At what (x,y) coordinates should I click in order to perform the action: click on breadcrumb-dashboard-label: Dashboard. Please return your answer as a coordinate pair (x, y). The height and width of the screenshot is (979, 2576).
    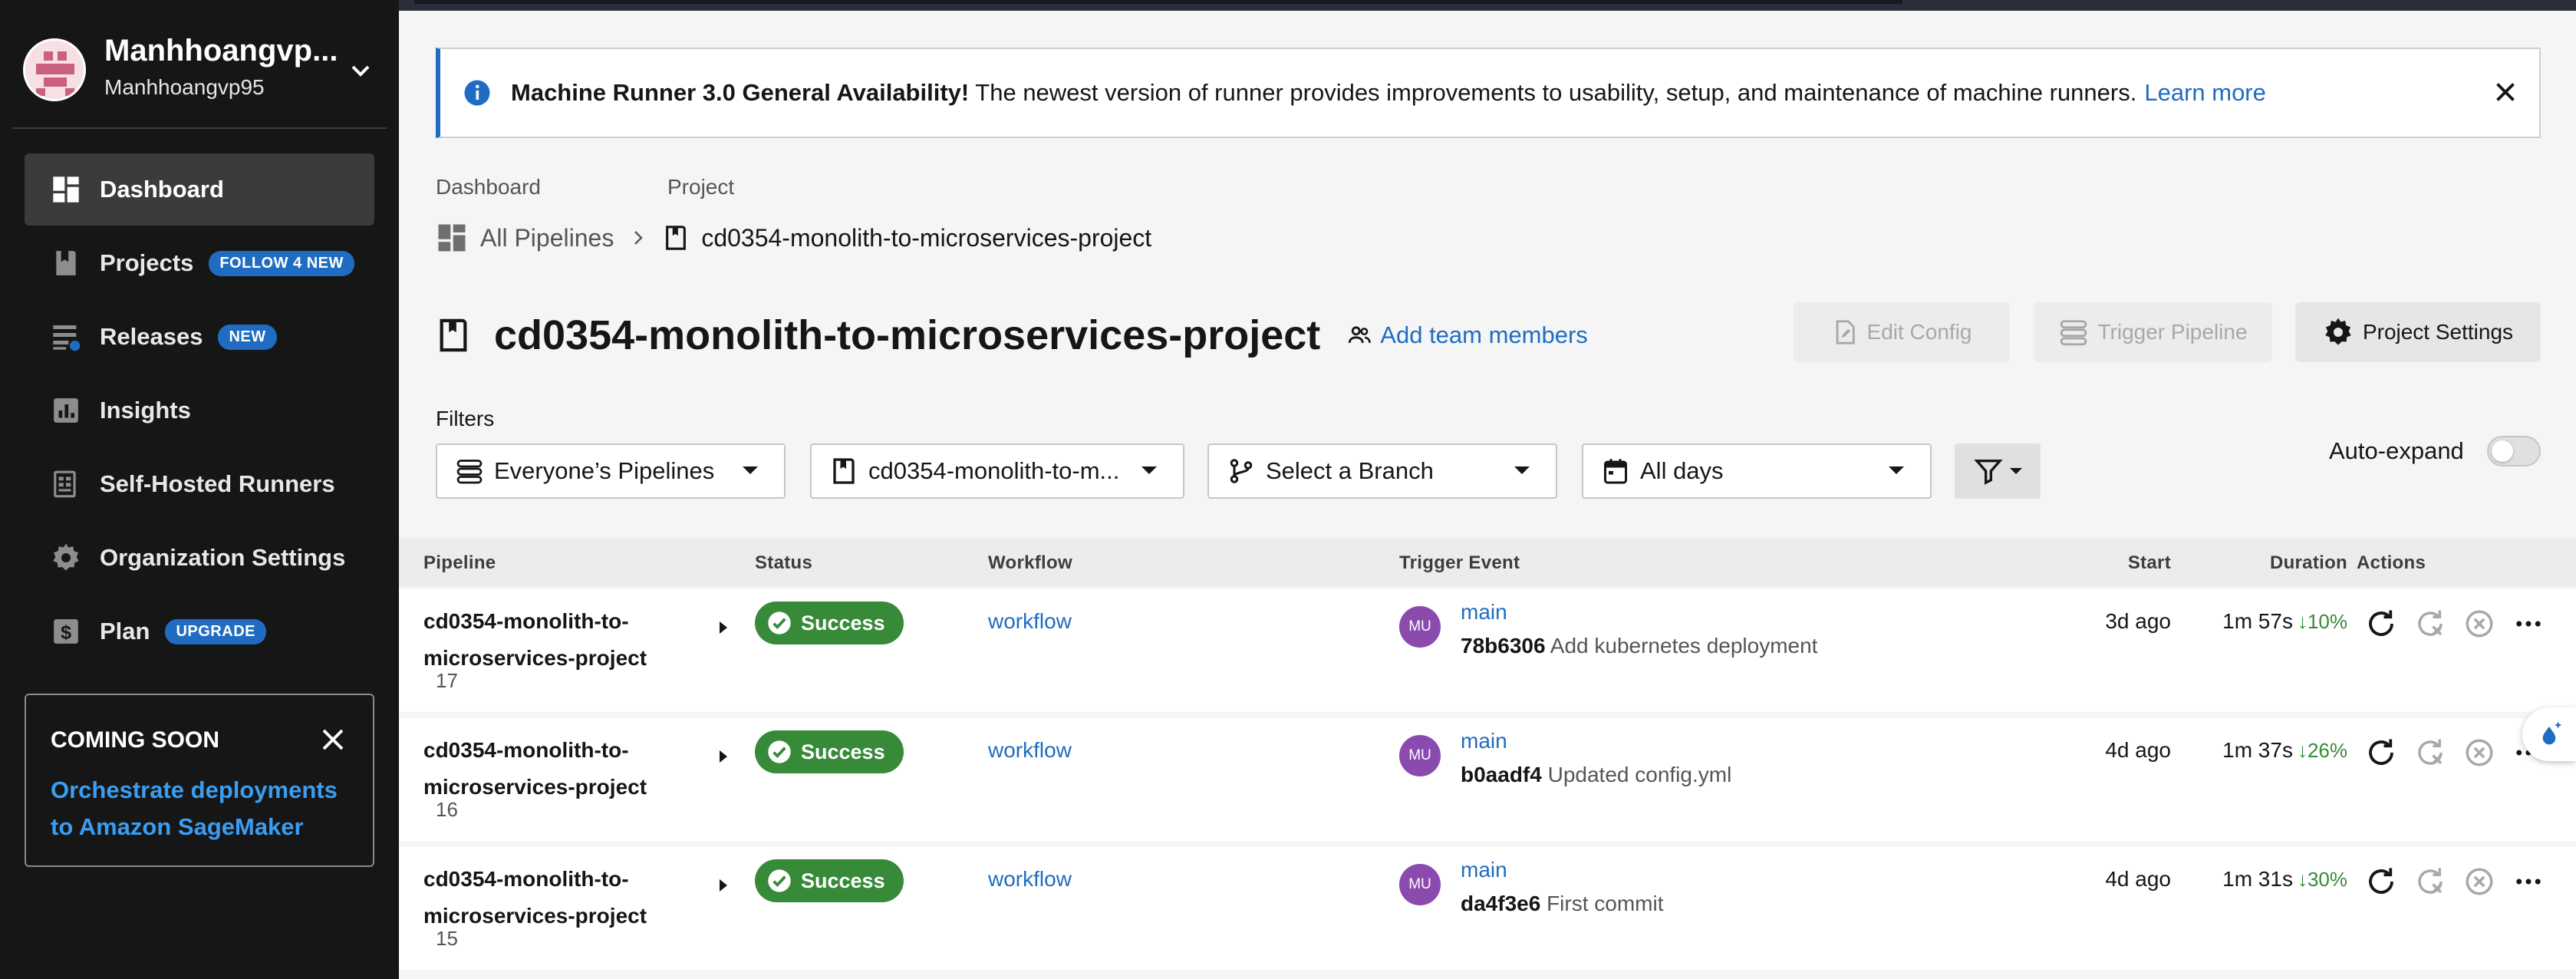
    Looking at the image, I should click on (488, 187).